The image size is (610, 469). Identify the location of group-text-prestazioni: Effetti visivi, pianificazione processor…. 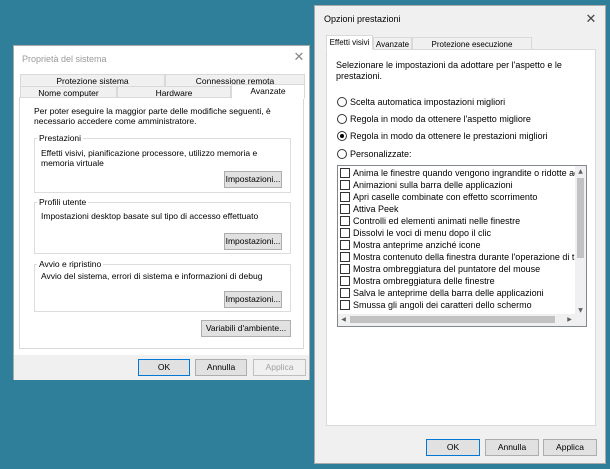
(149, 158).